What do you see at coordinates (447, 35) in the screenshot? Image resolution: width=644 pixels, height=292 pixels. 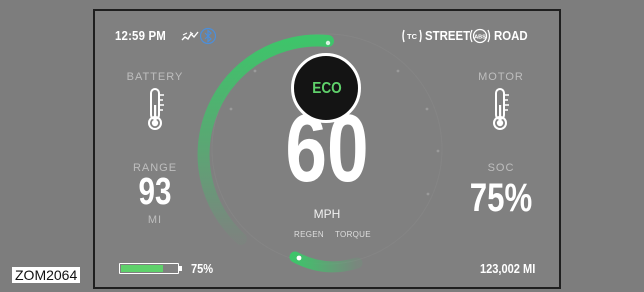 I see `street-mode-label: STREET` at bounding box center [447, 35].